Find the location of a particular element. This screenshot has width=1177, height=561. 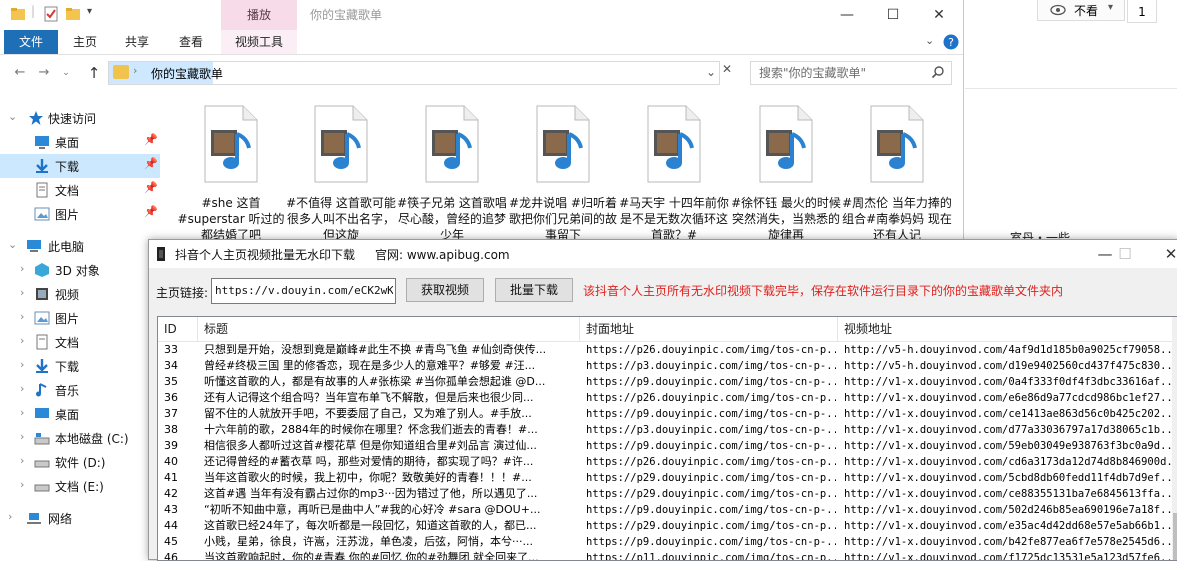

sidebar-item-videos: › 视频 is located at coordinates (80, 294).